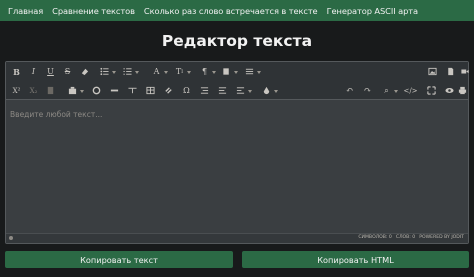 The height and width of the screenshot is (277, 474). I want to click on spellcheck-icon, so click(50, 90).